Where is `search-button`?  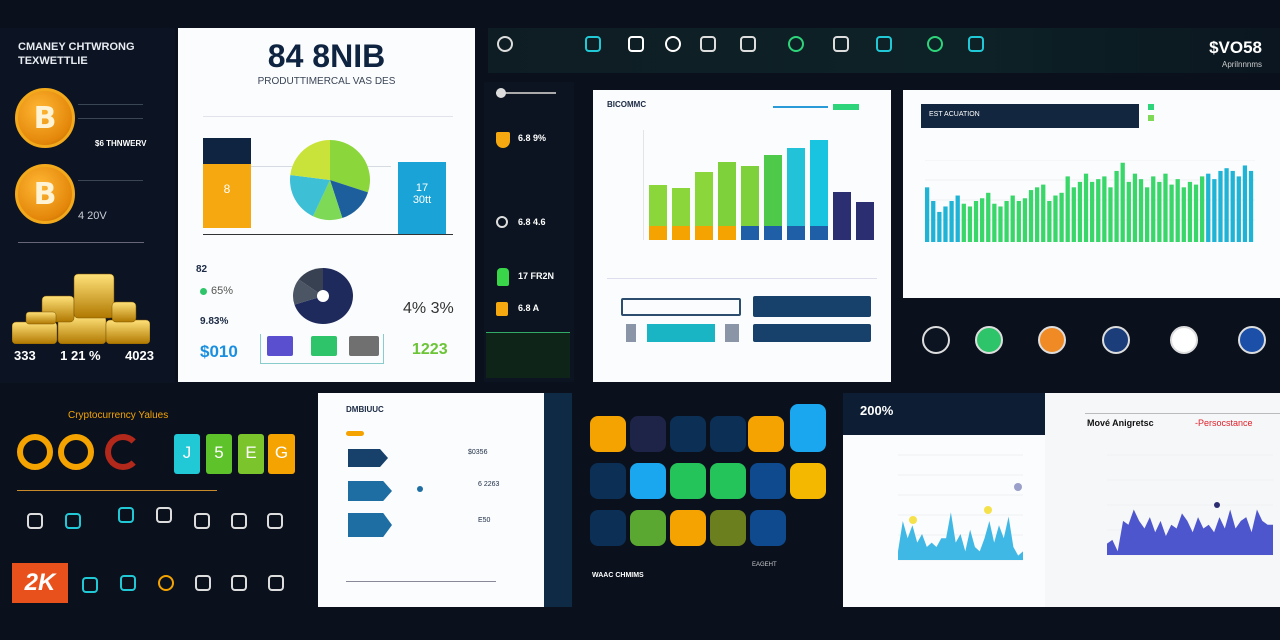 search-button is located at coordinates (324, 346).